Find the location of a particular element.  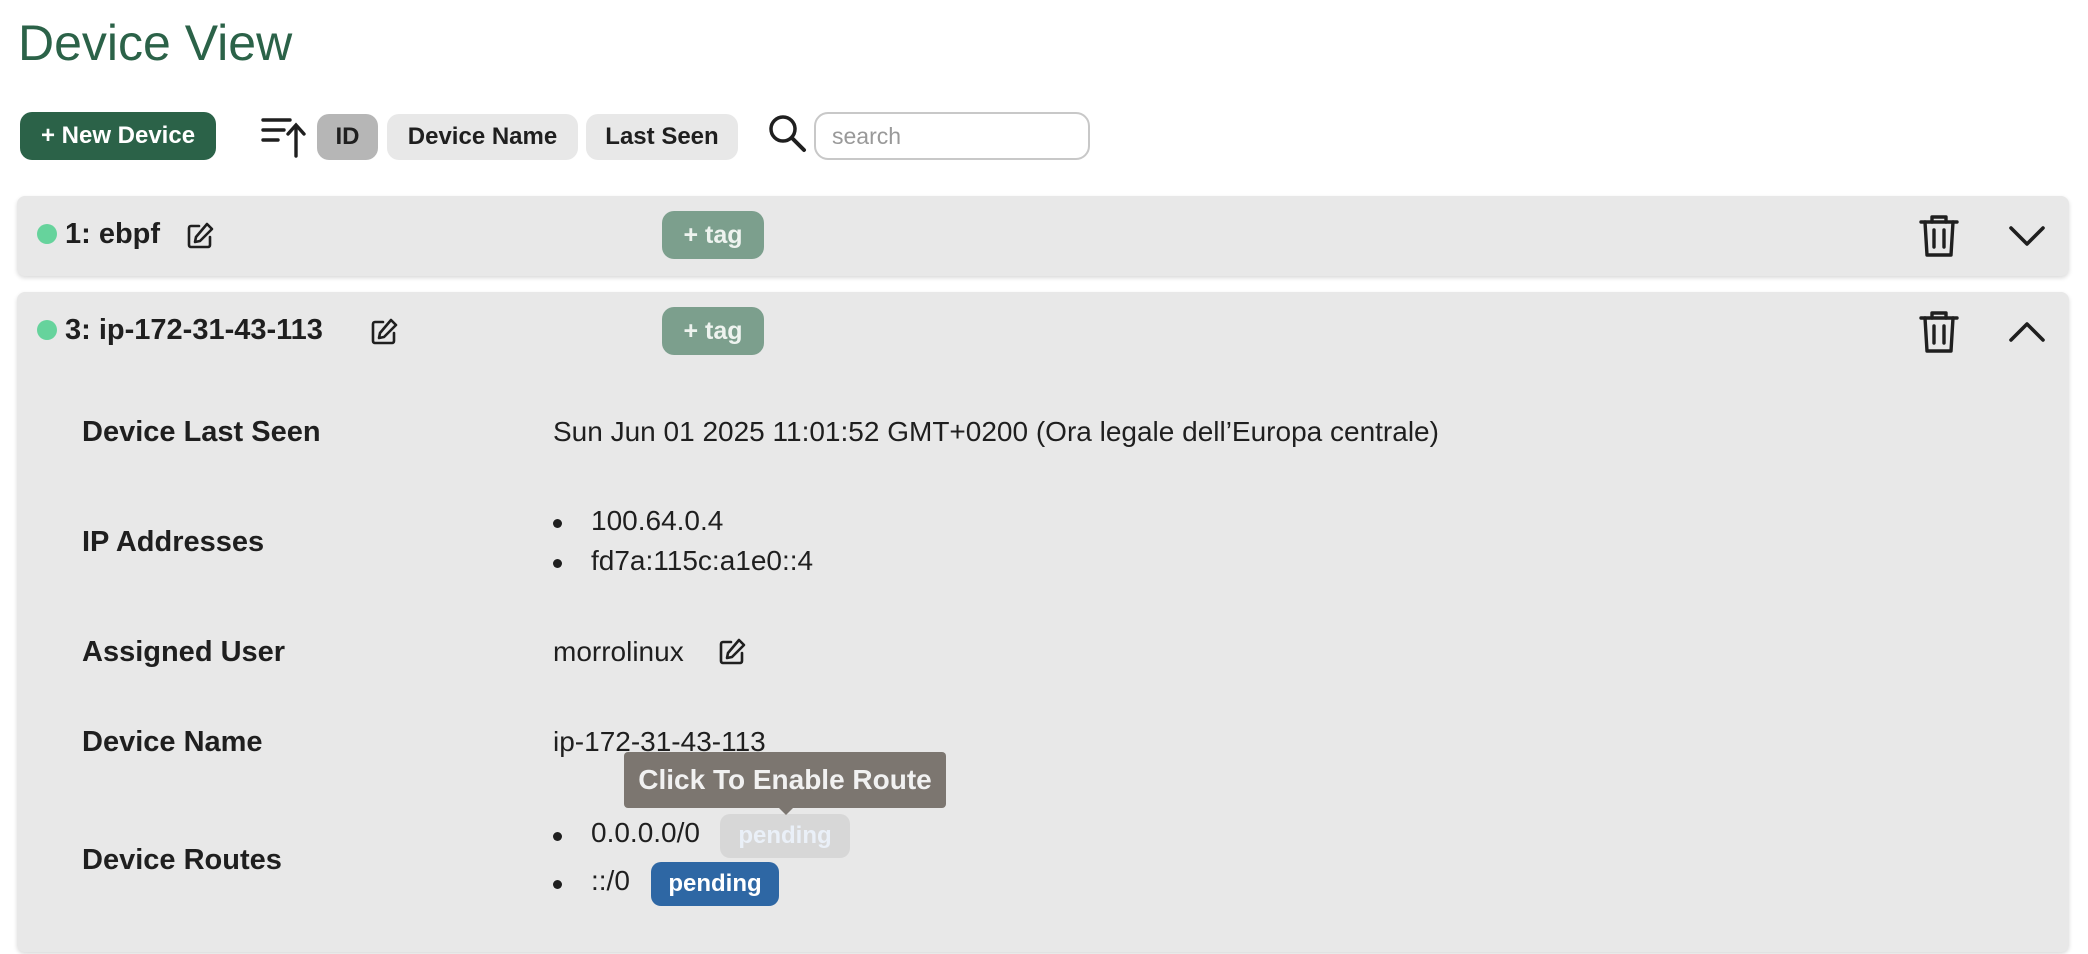

device-card: 1: ebpf + tag is located at coordinates (1043, 236).